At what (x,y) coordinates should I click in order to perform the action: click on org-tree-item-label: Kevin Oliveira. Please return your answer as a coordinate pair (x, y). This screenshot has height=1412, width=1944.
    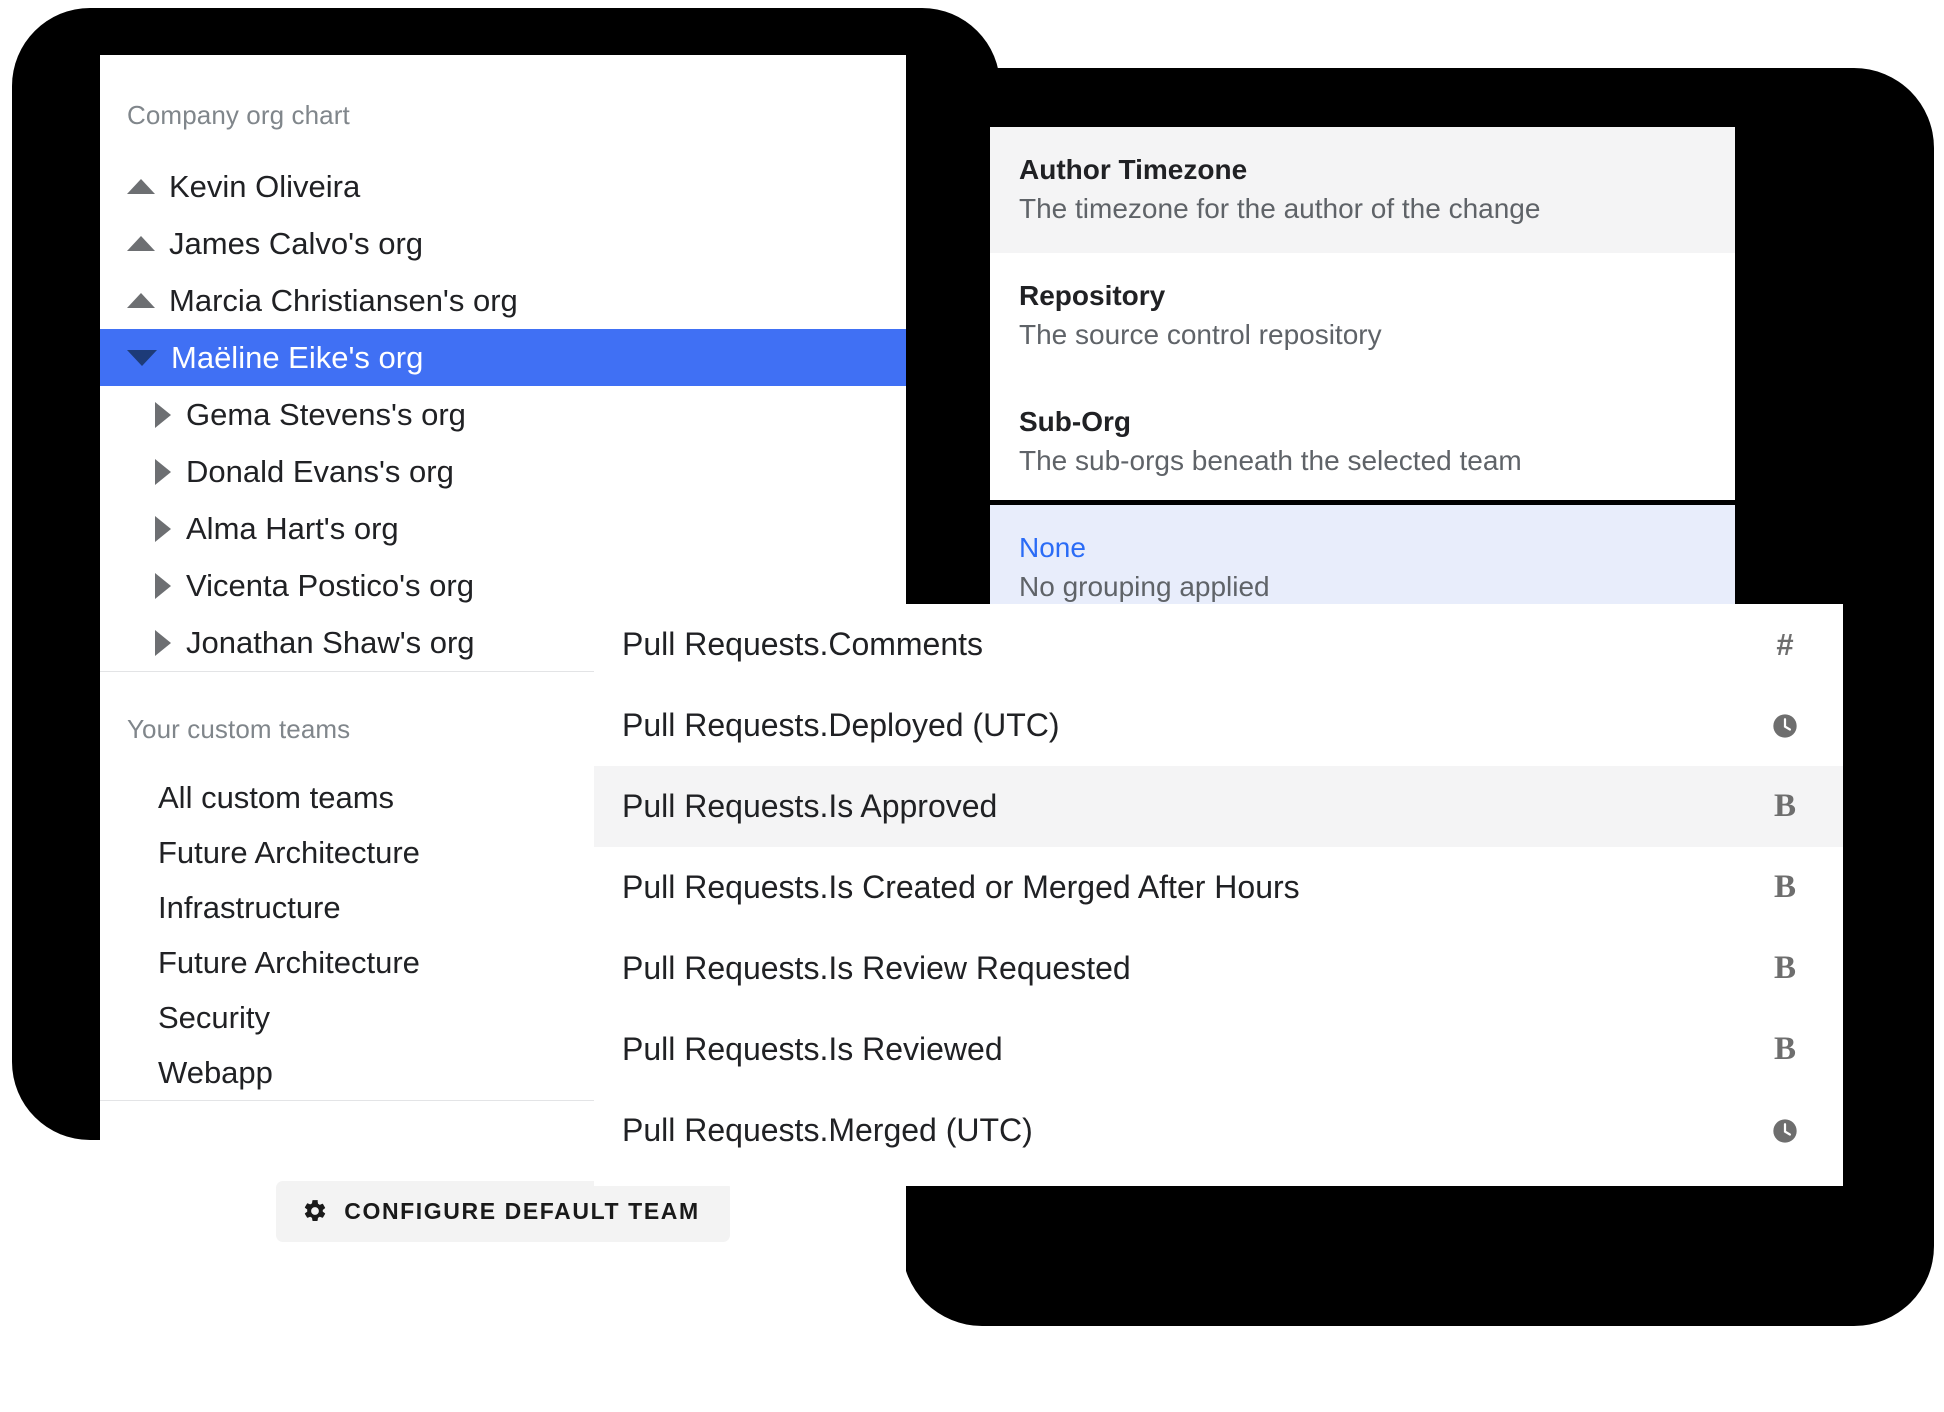
    Looking at the image, I should click on (265, 186).